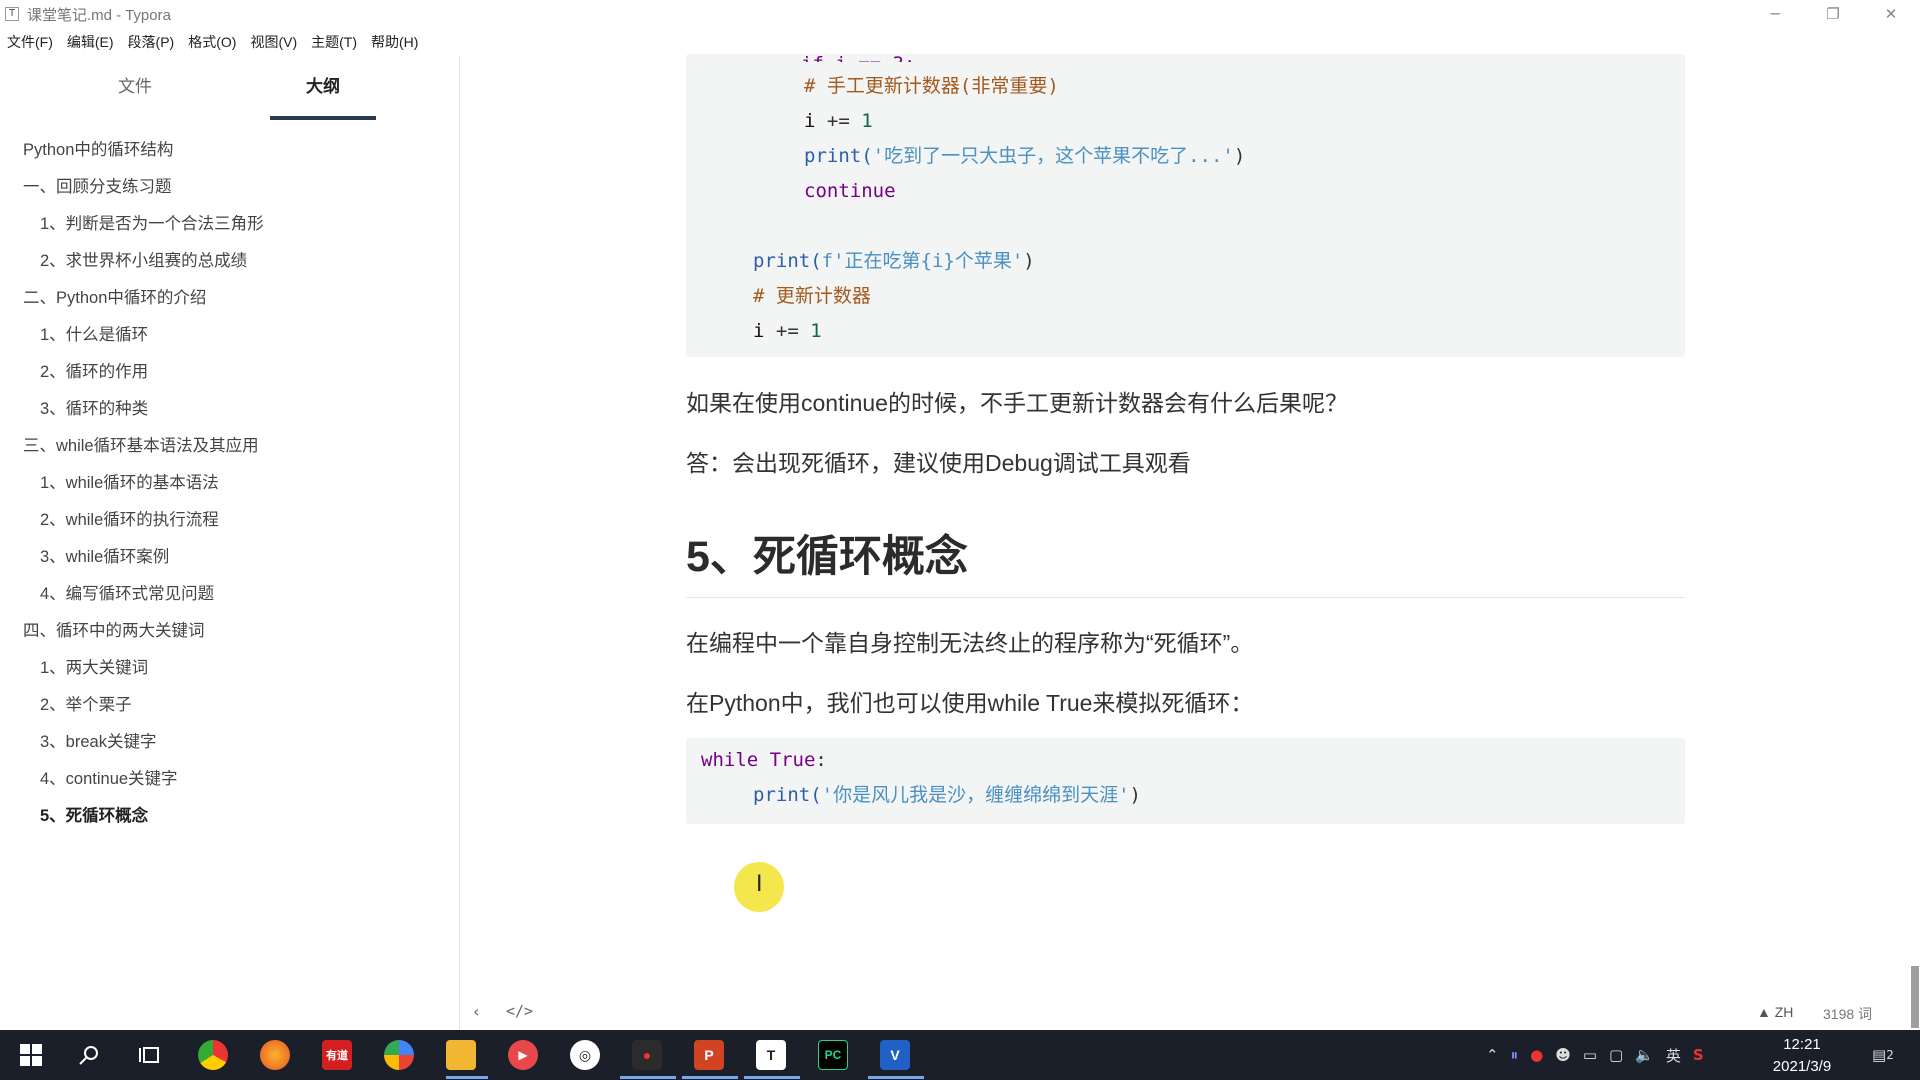 The image size is (1920, 1080). Describe the element at coordinates (230, 631) in the screenshot. I see `outline-item: 四、循环中的两大关键词` at that location.